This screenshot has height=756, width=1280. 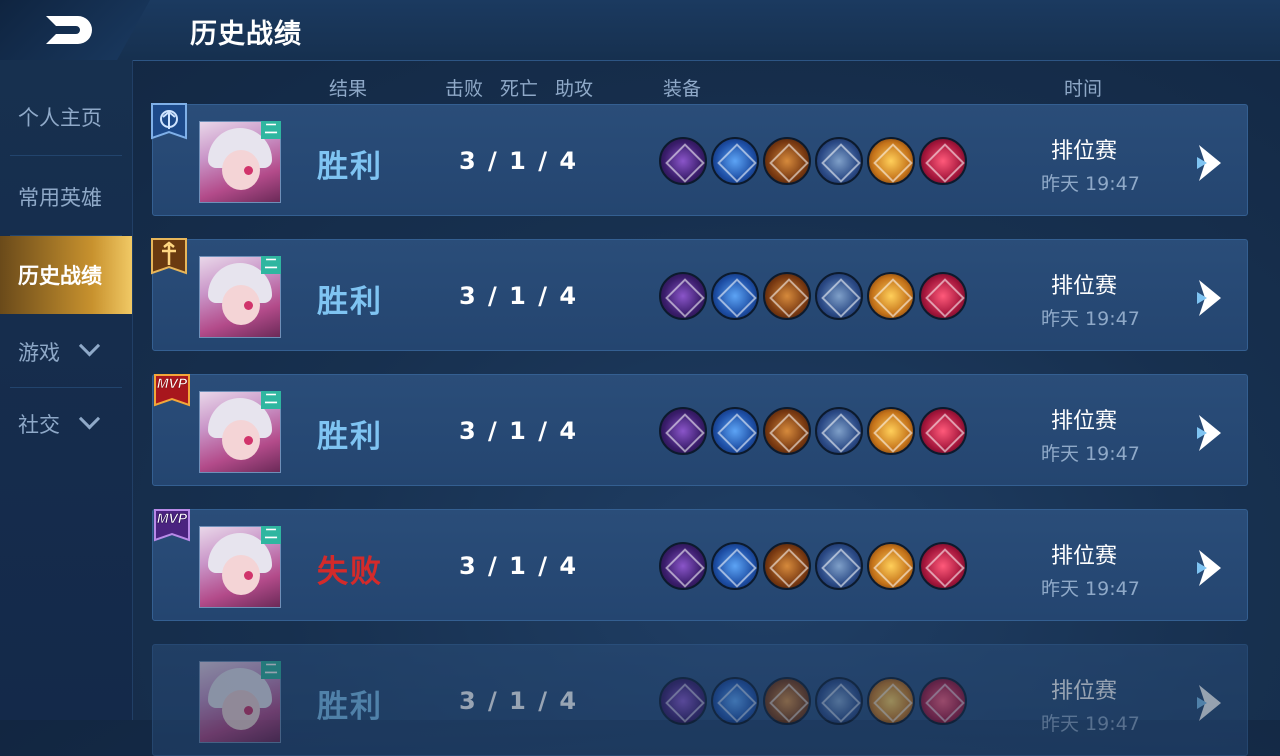 I want to click on sidebar-item-history: 历史战绩, so click(x=66, y=275).